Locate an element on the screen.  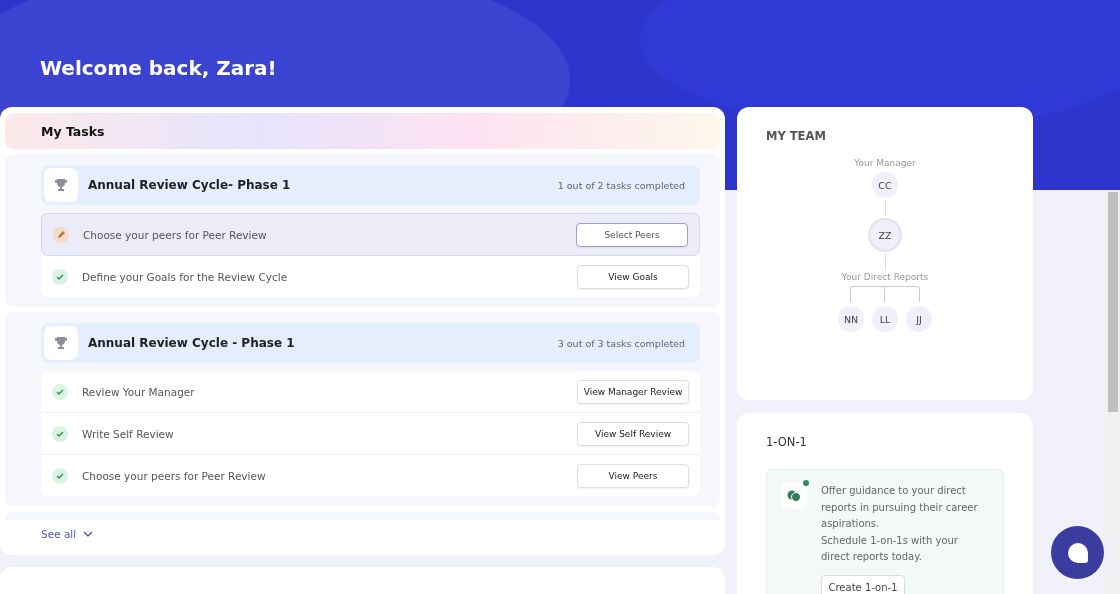
task-row: Choose your peers for Peer Review View Peers is located at coordinates (370, 475).